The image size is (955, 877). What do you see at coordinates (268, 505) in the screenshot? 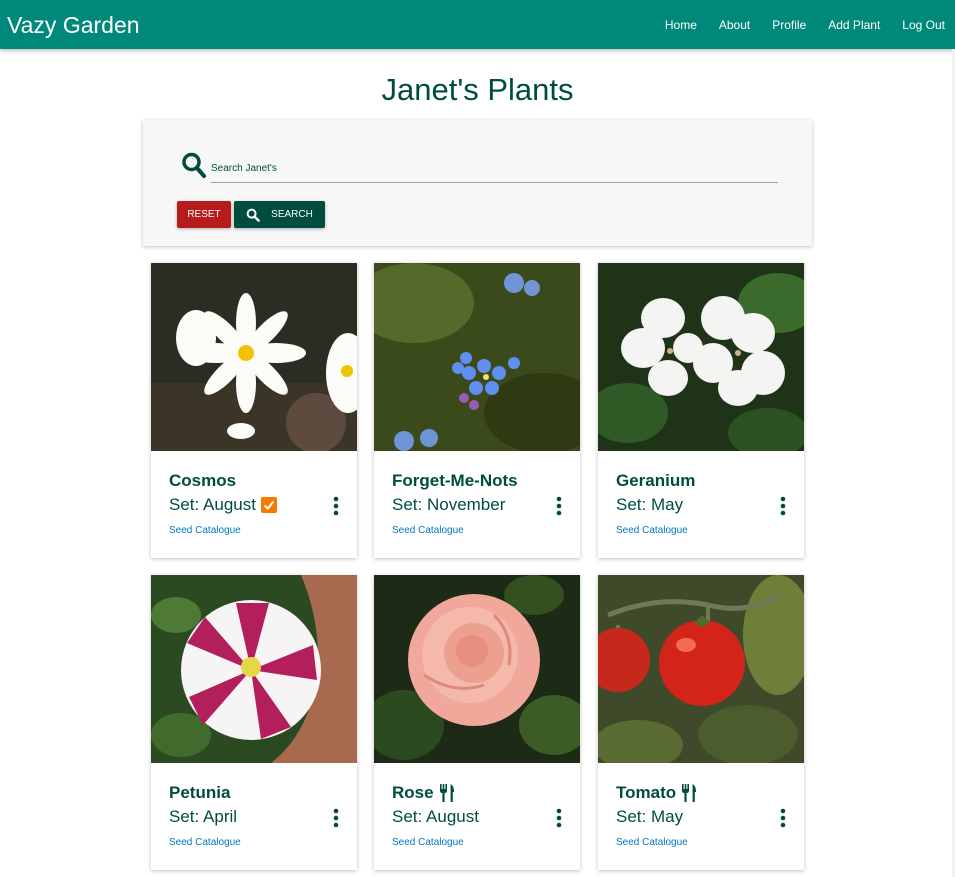
I see `checked-icon` at bounding box center [268, 505].